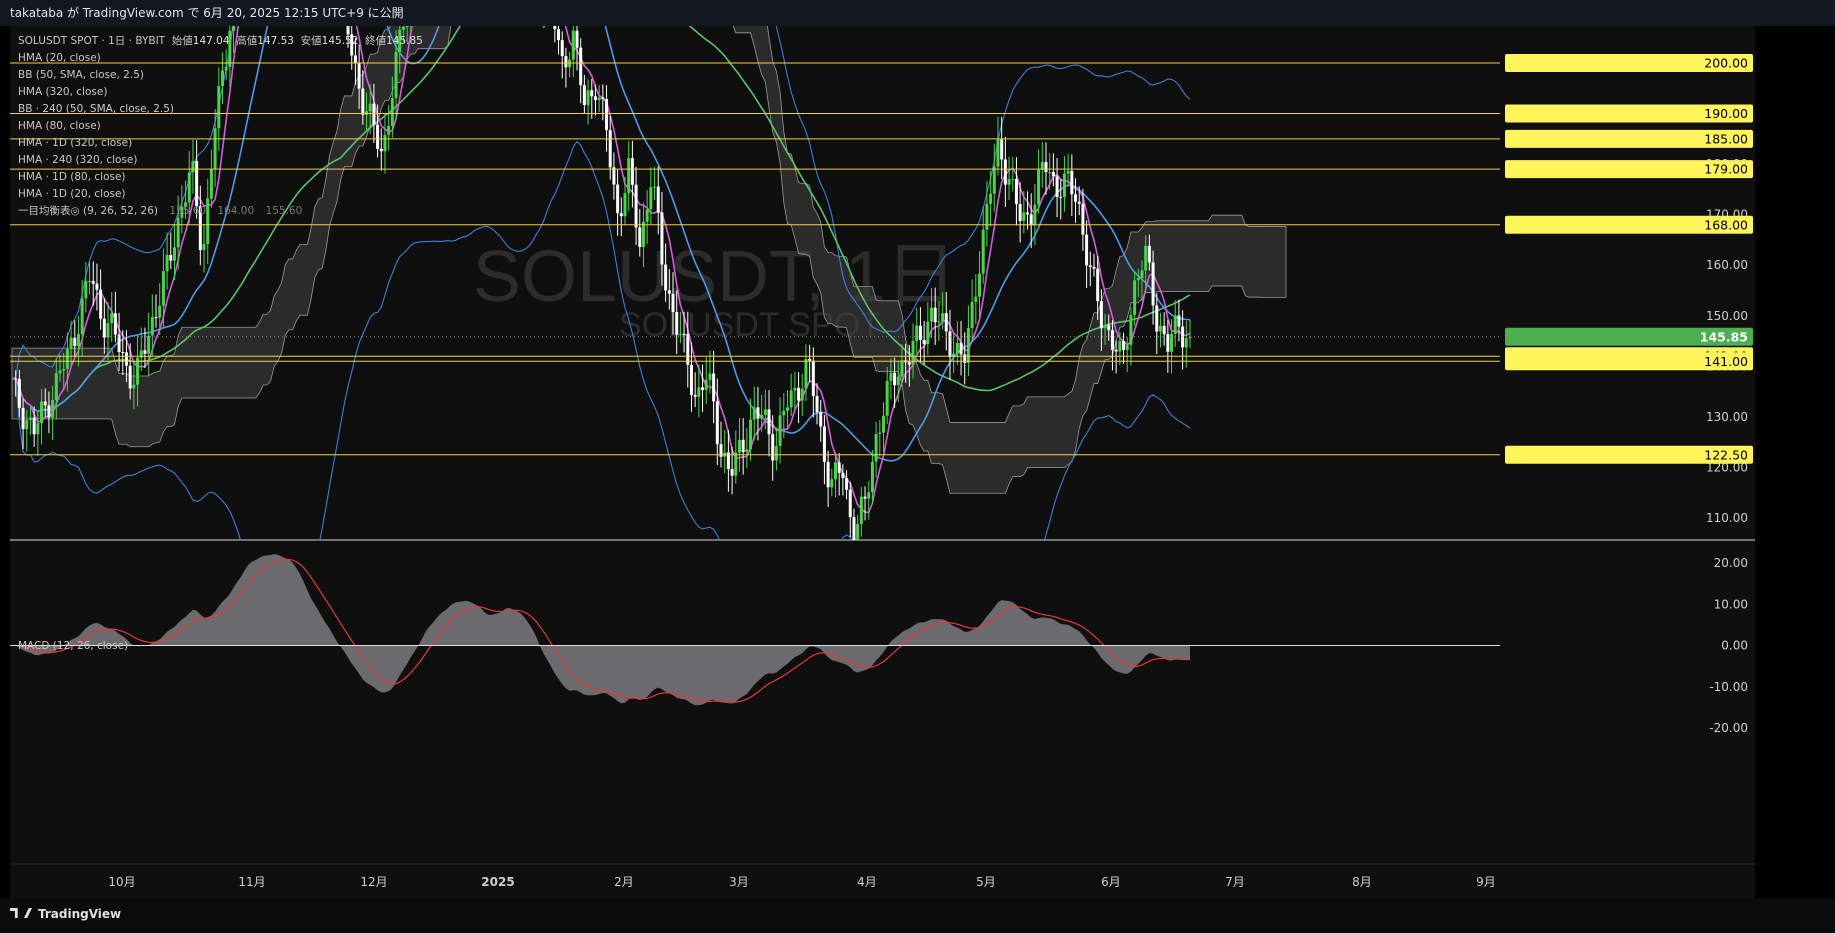  Describe the element at coordinates (1731, 604) in the screenshot. I see `macd-tick-10.00: 10.00` at that location.